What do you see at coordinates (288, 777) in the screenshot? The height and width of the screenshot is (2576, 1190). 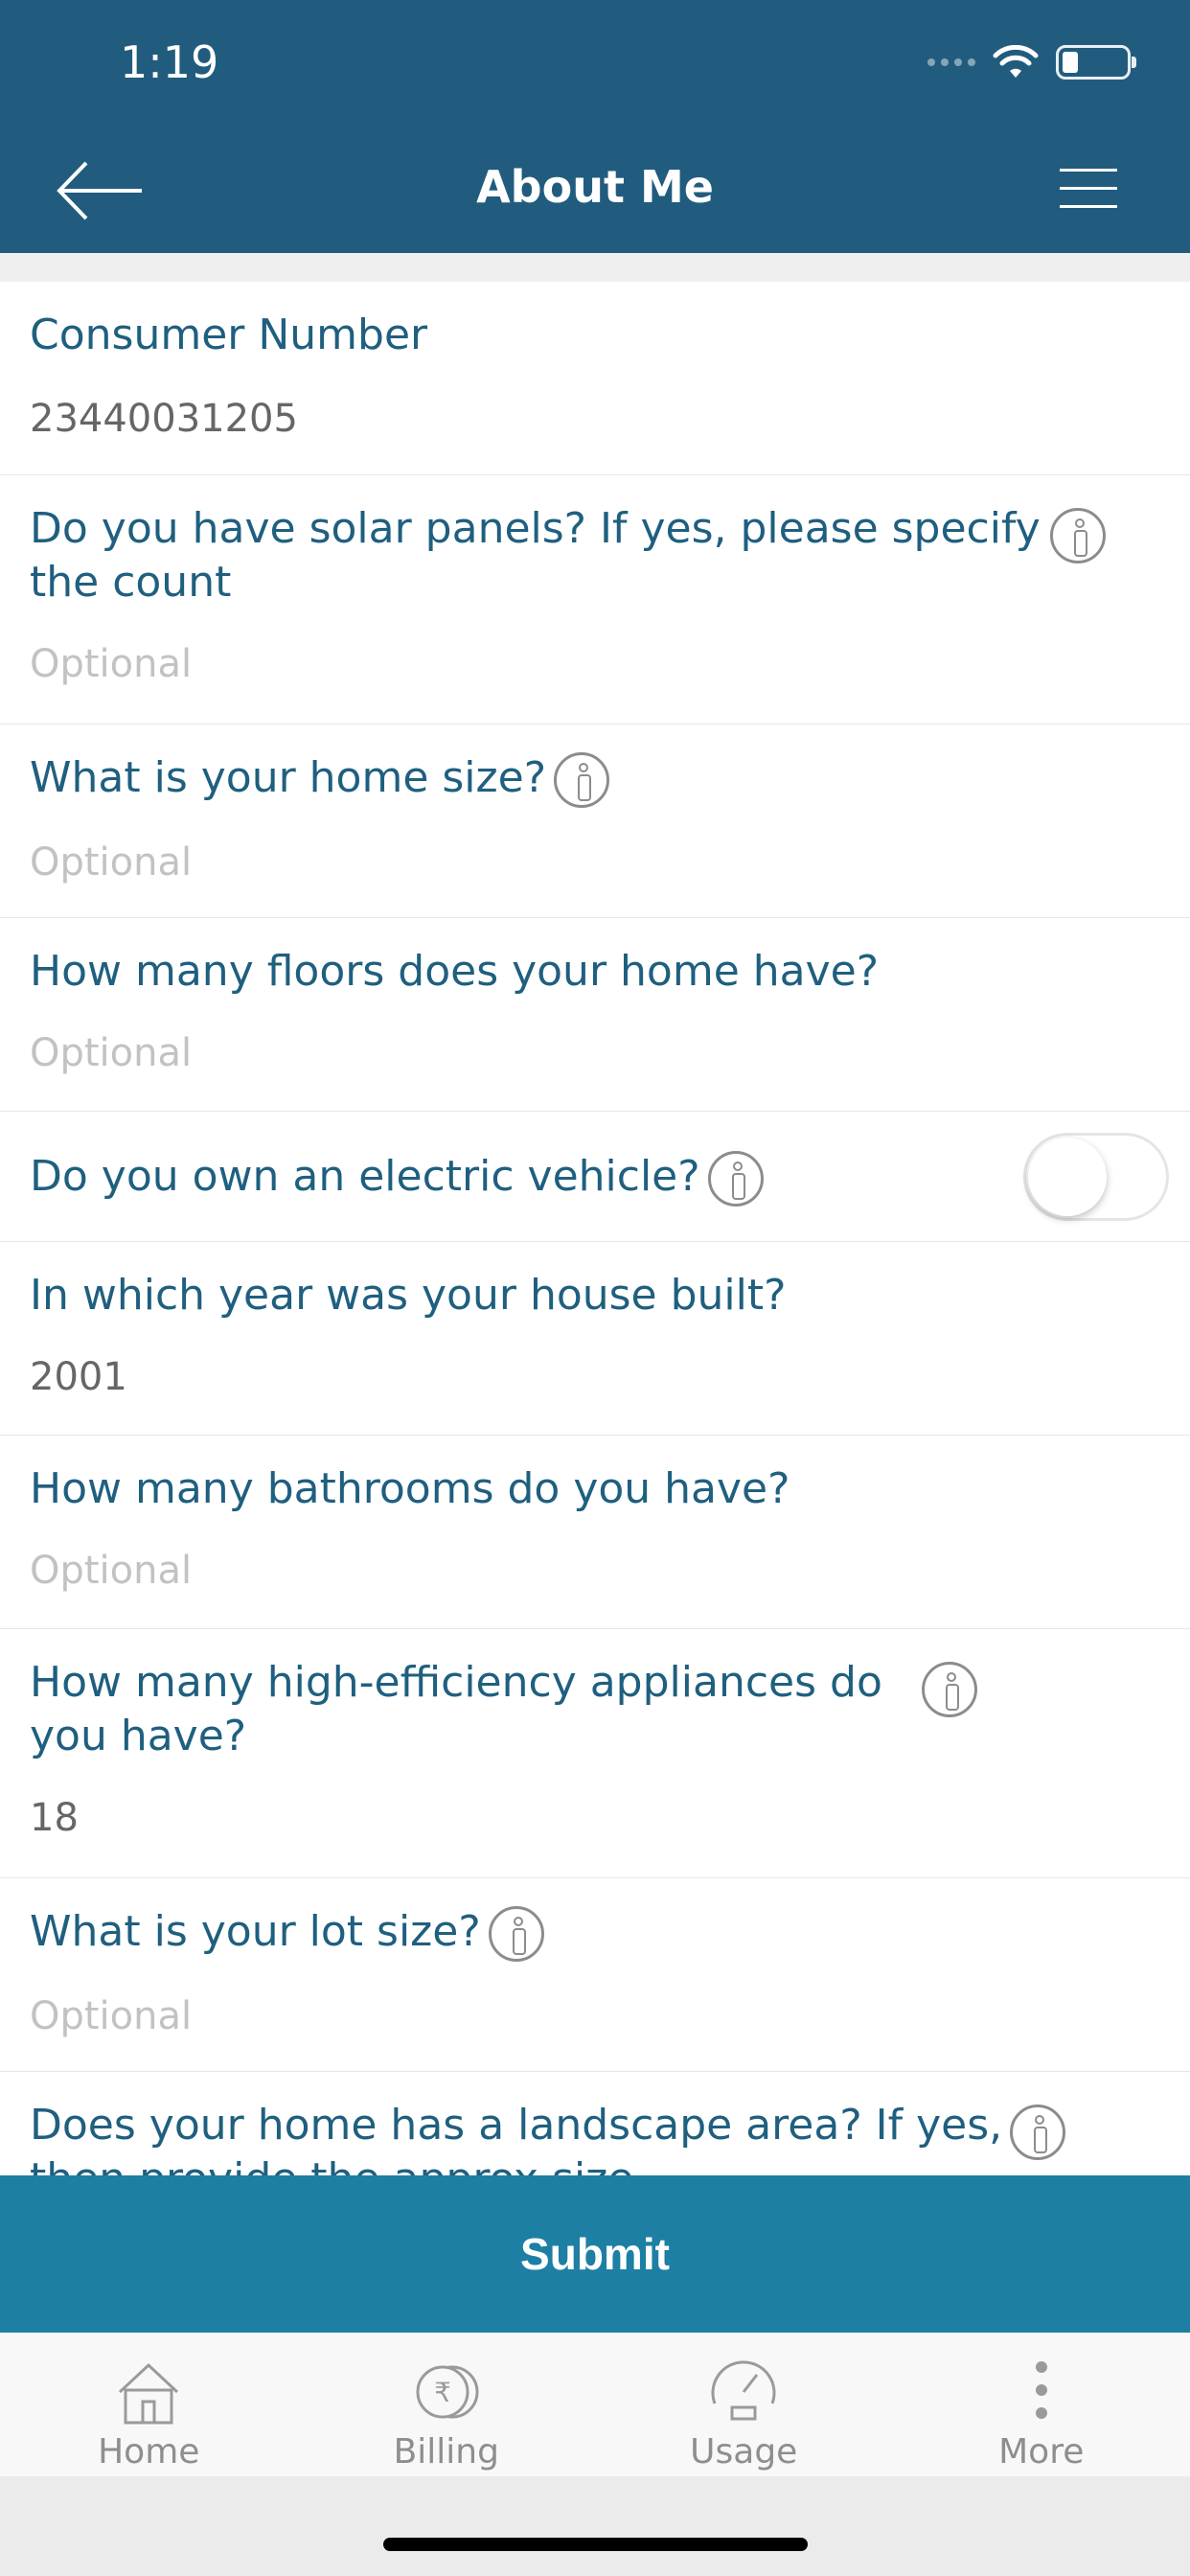 I see `field-label: What is your home size?` at bounding box center [288, 777].